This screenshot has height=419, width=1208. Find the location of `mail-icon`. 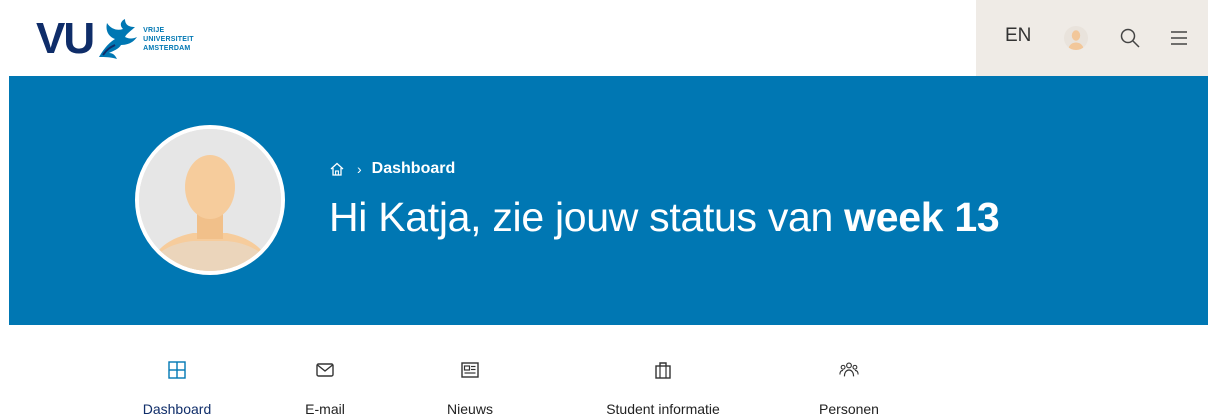

mail-icon is located at coordinates (325, 370).